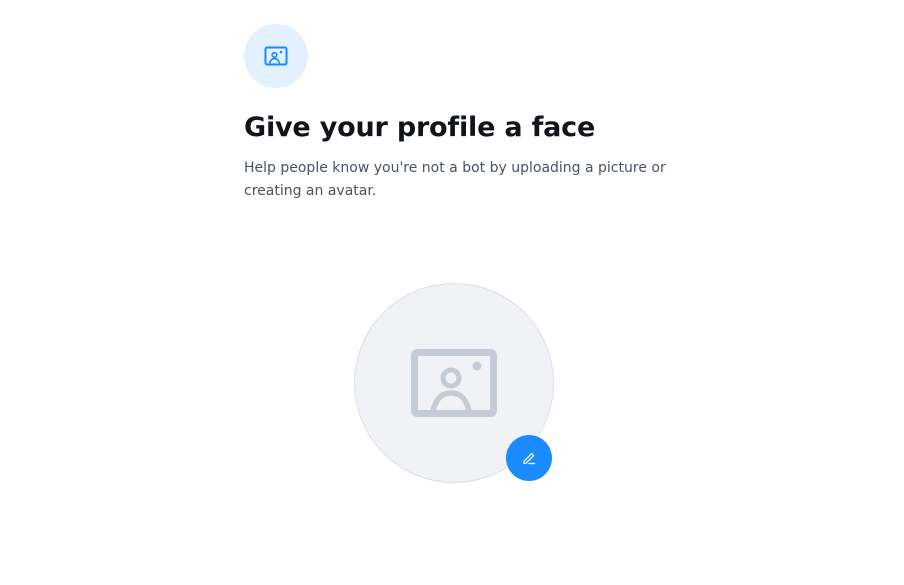 This screenshot has height=585, width=904. I want to click on edit-avatar-button, so click(529, 458).